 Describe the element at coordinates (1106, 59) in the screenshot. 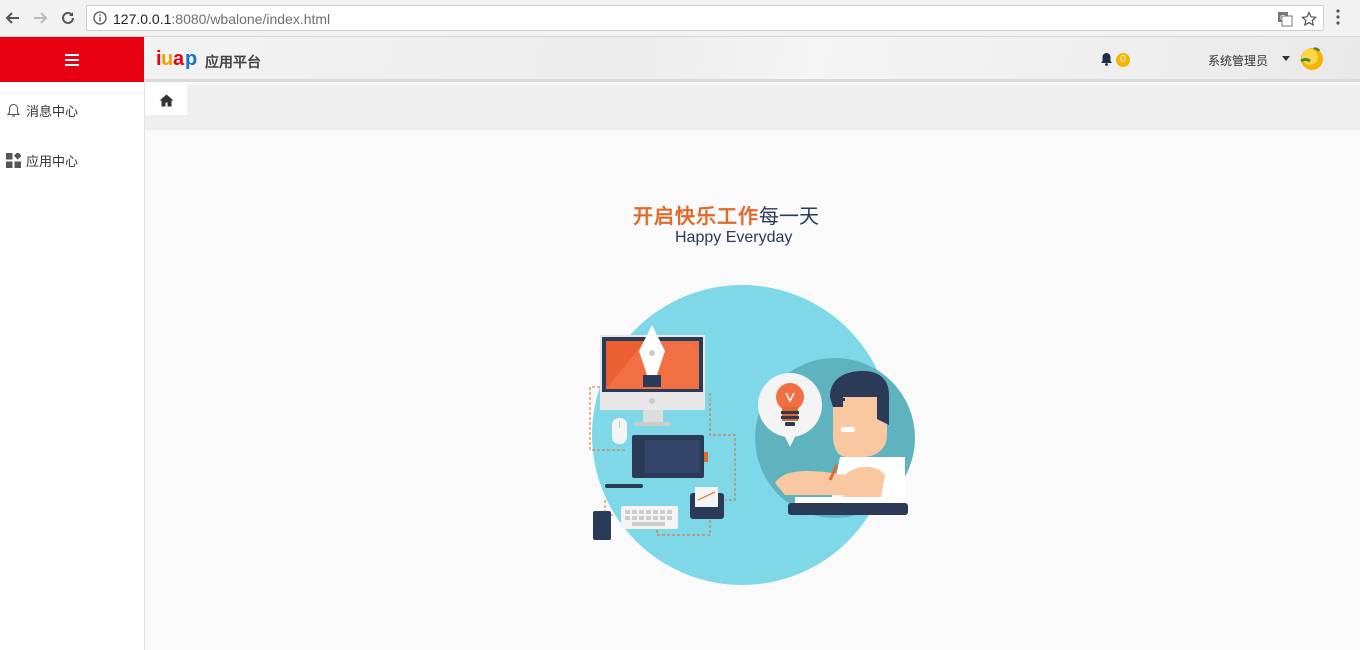

I see `notification-bell-icon` at that location.